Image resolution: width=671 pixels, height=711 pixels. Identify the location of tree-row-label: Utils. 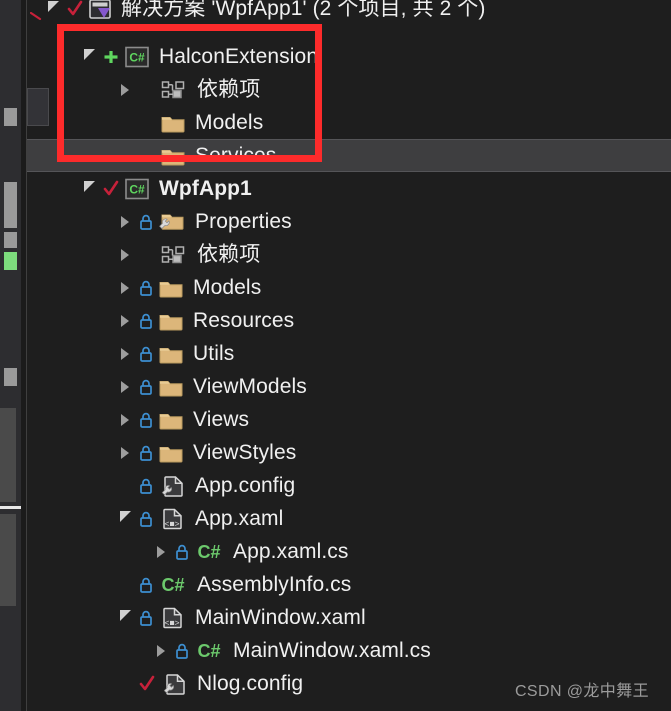
(214, 353).